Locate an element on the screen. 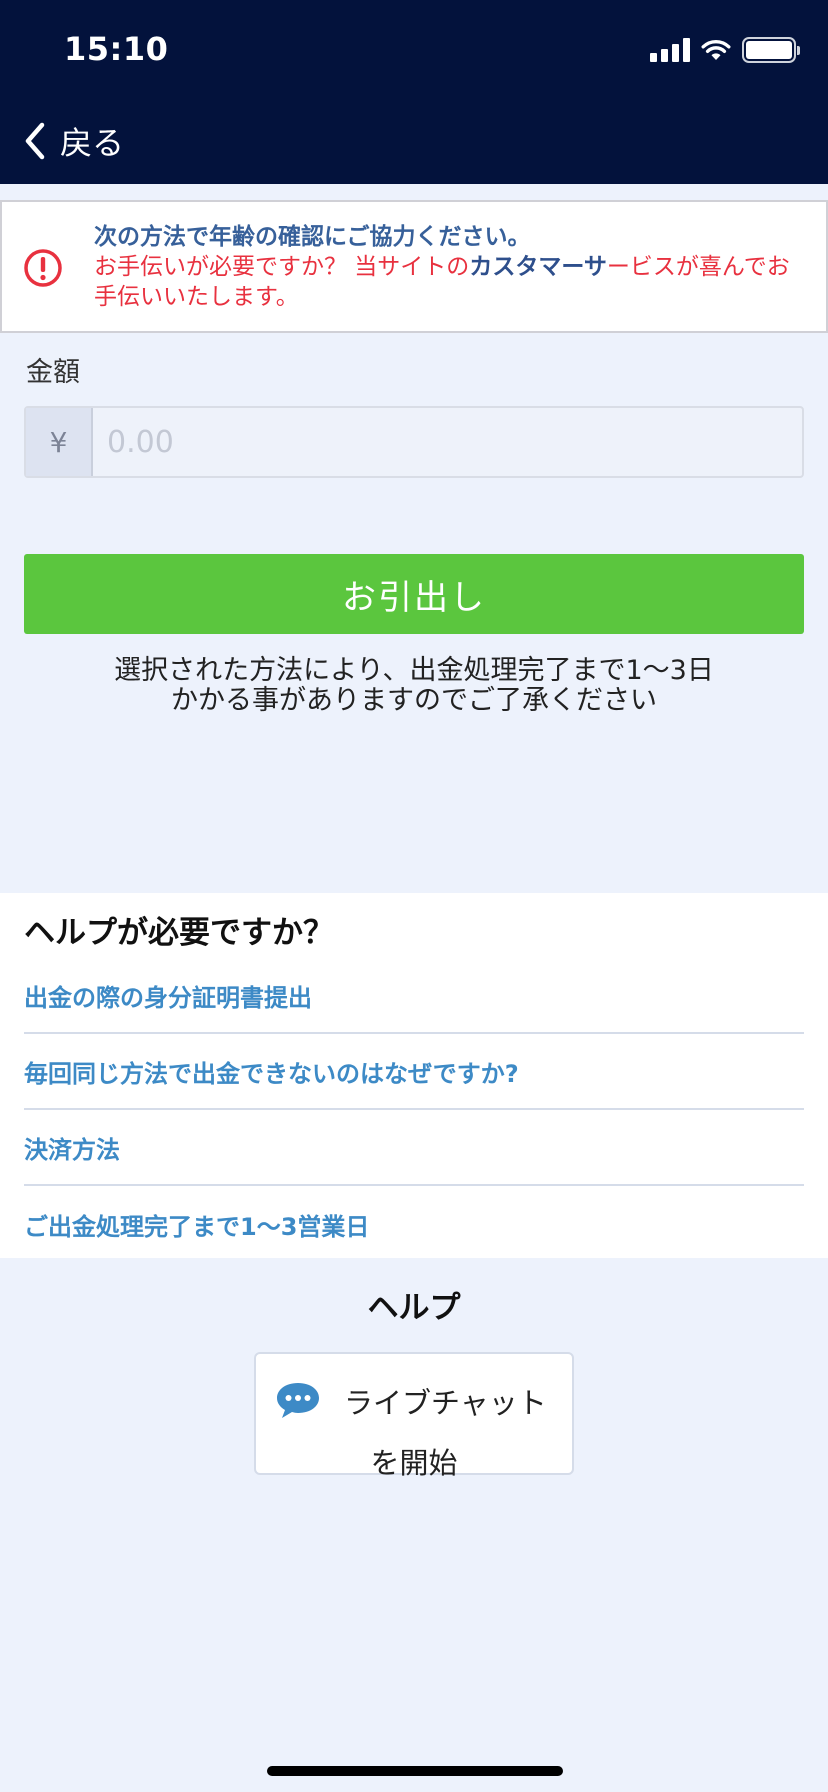 This screenshot has width=828, height=1792. help-link-same-method: 毎回同じ方法で出金できないのはなぜですか? is located at coordinates (414, 1072).